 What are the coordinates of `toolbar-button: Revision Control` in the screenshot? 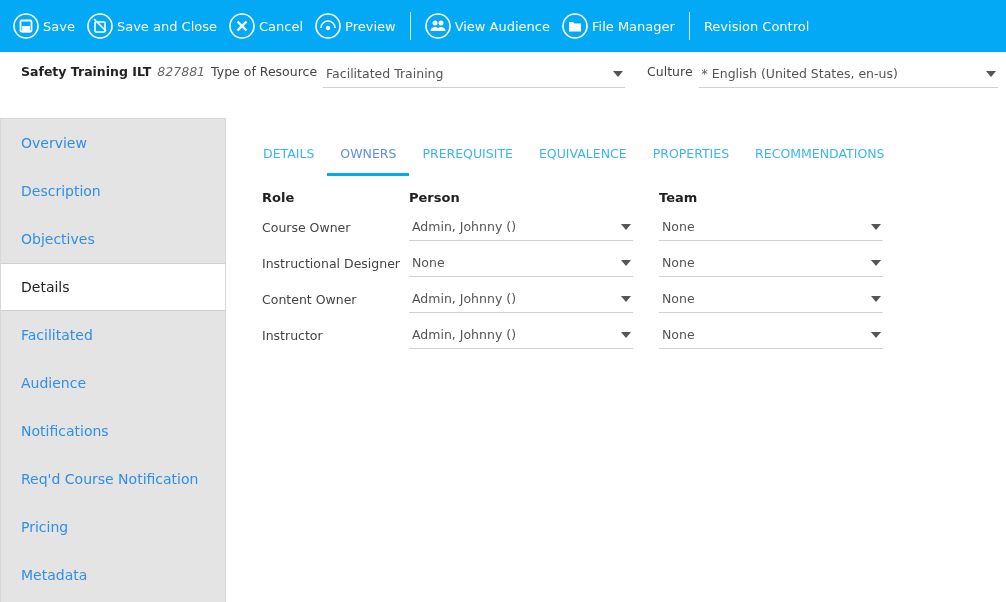 It's located at (760, 26).